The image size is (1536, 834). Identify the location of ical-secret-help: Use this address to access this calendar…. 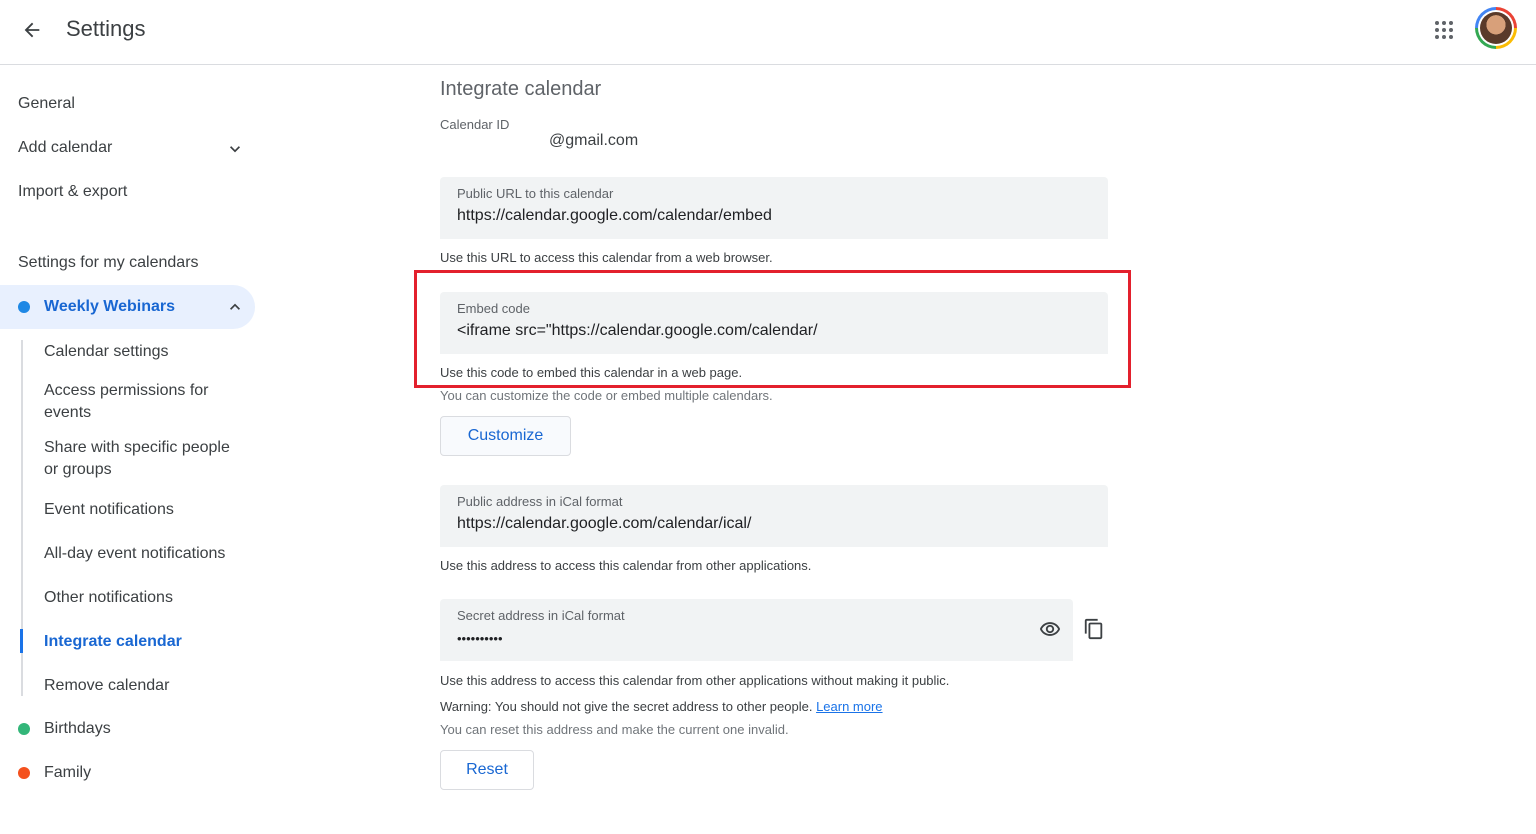
(695, 680).